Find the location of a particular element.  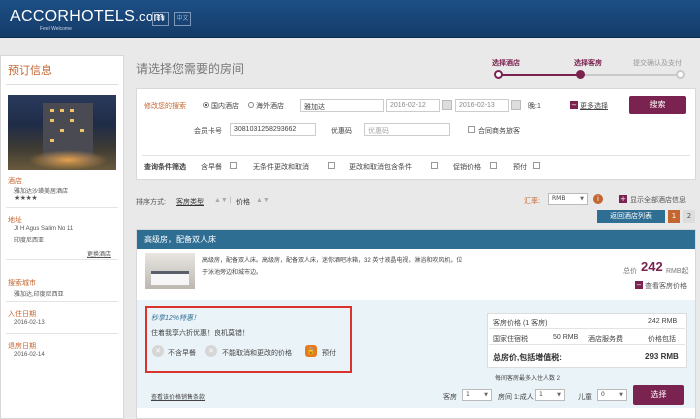

step-1-dot is located at coordinates (498, 74).